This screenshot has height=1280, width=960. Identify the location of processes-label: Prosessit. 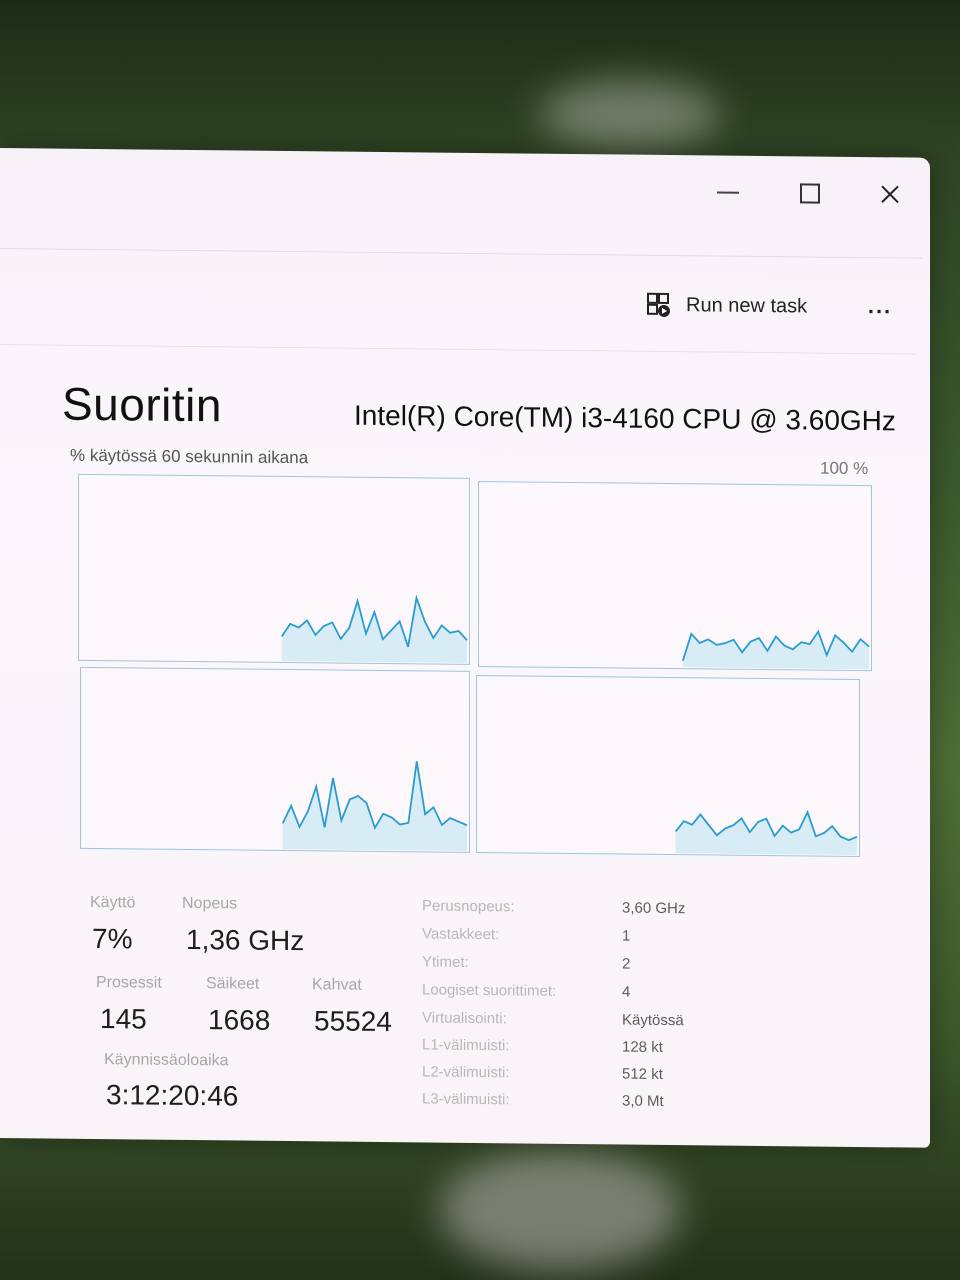
(129, 983).